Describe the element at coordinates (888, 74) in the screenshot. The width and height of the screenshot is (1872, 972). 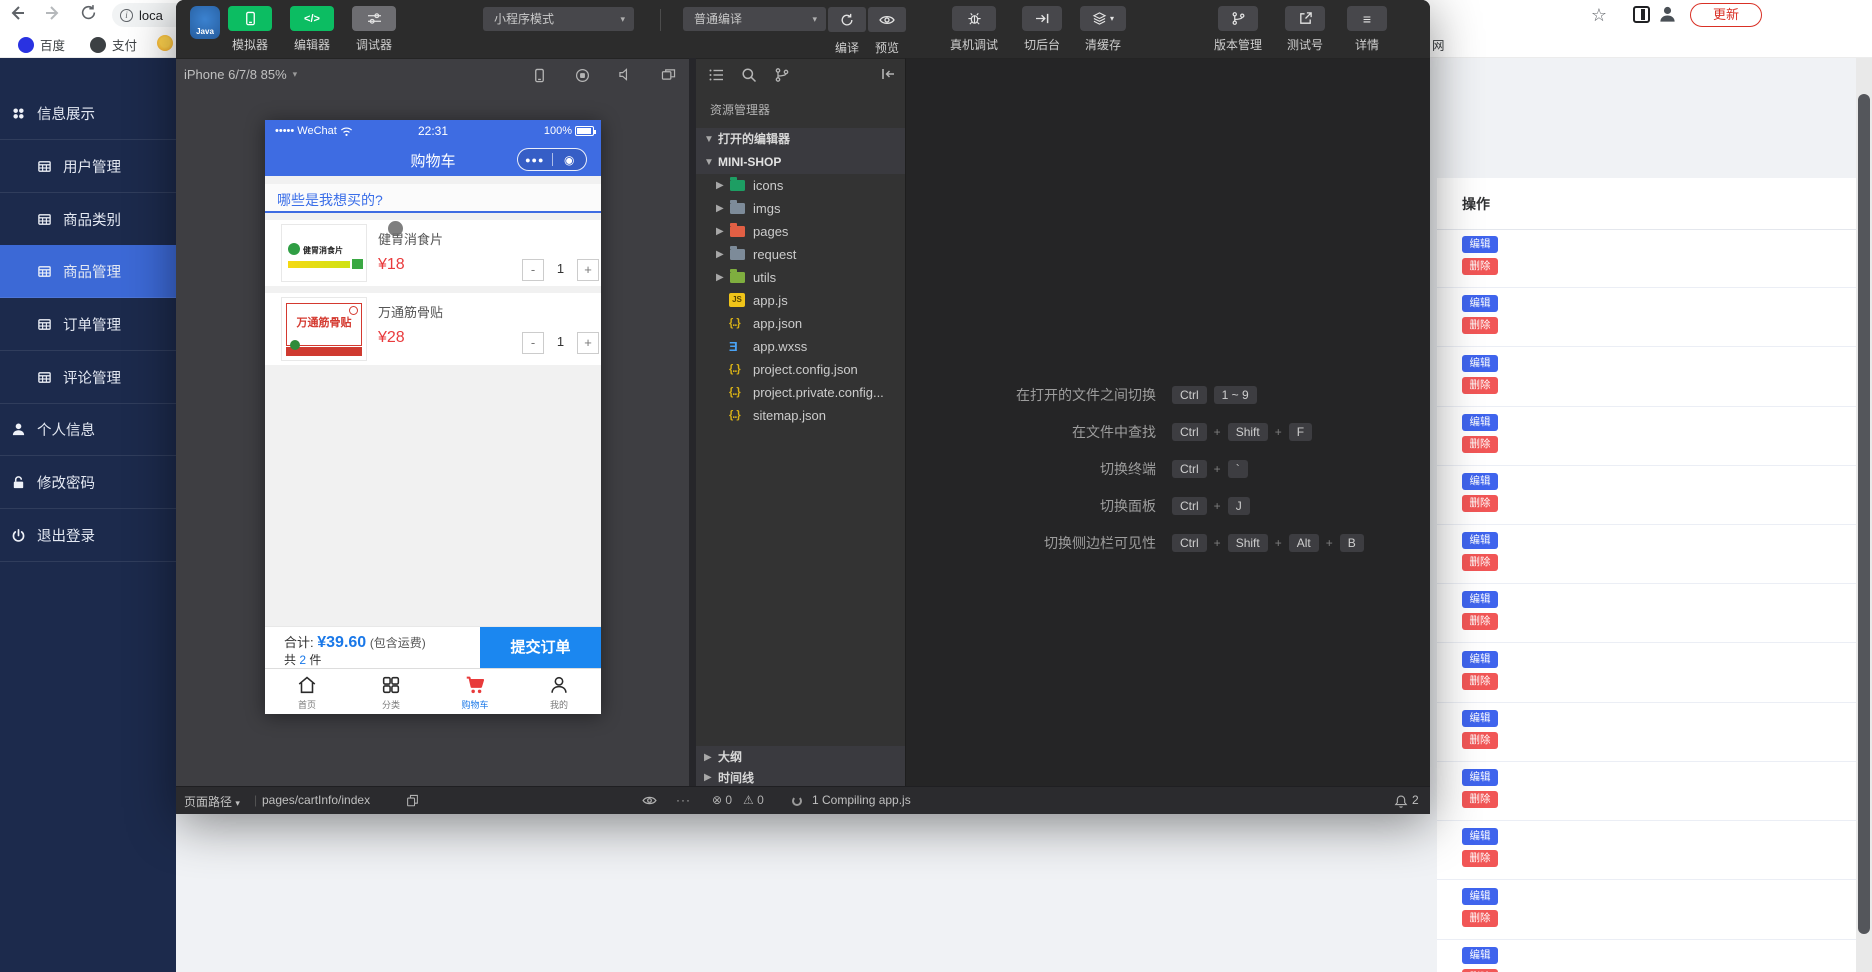
I see `collapse-panel-icon` at that location.